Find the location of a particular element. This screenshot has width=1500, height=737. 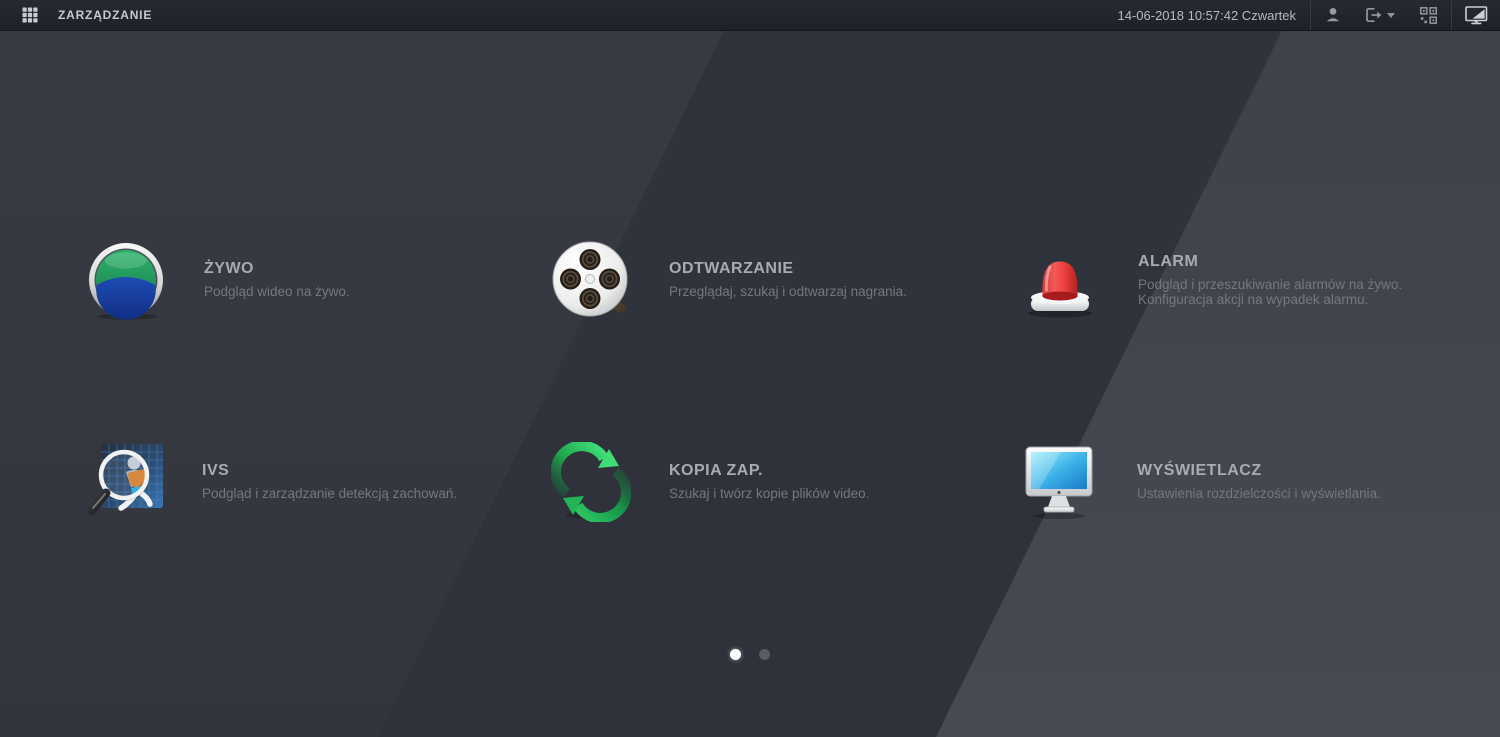

alarm-icon is located at coordinates (1060, 280).